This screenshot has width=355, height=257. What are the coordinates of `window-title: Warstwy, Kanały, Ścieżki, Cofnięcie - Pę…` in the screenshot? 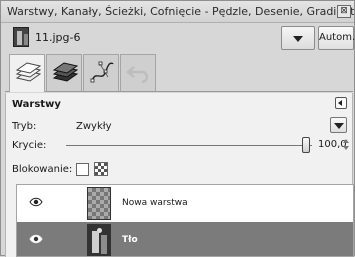 It's located at (181, 11).